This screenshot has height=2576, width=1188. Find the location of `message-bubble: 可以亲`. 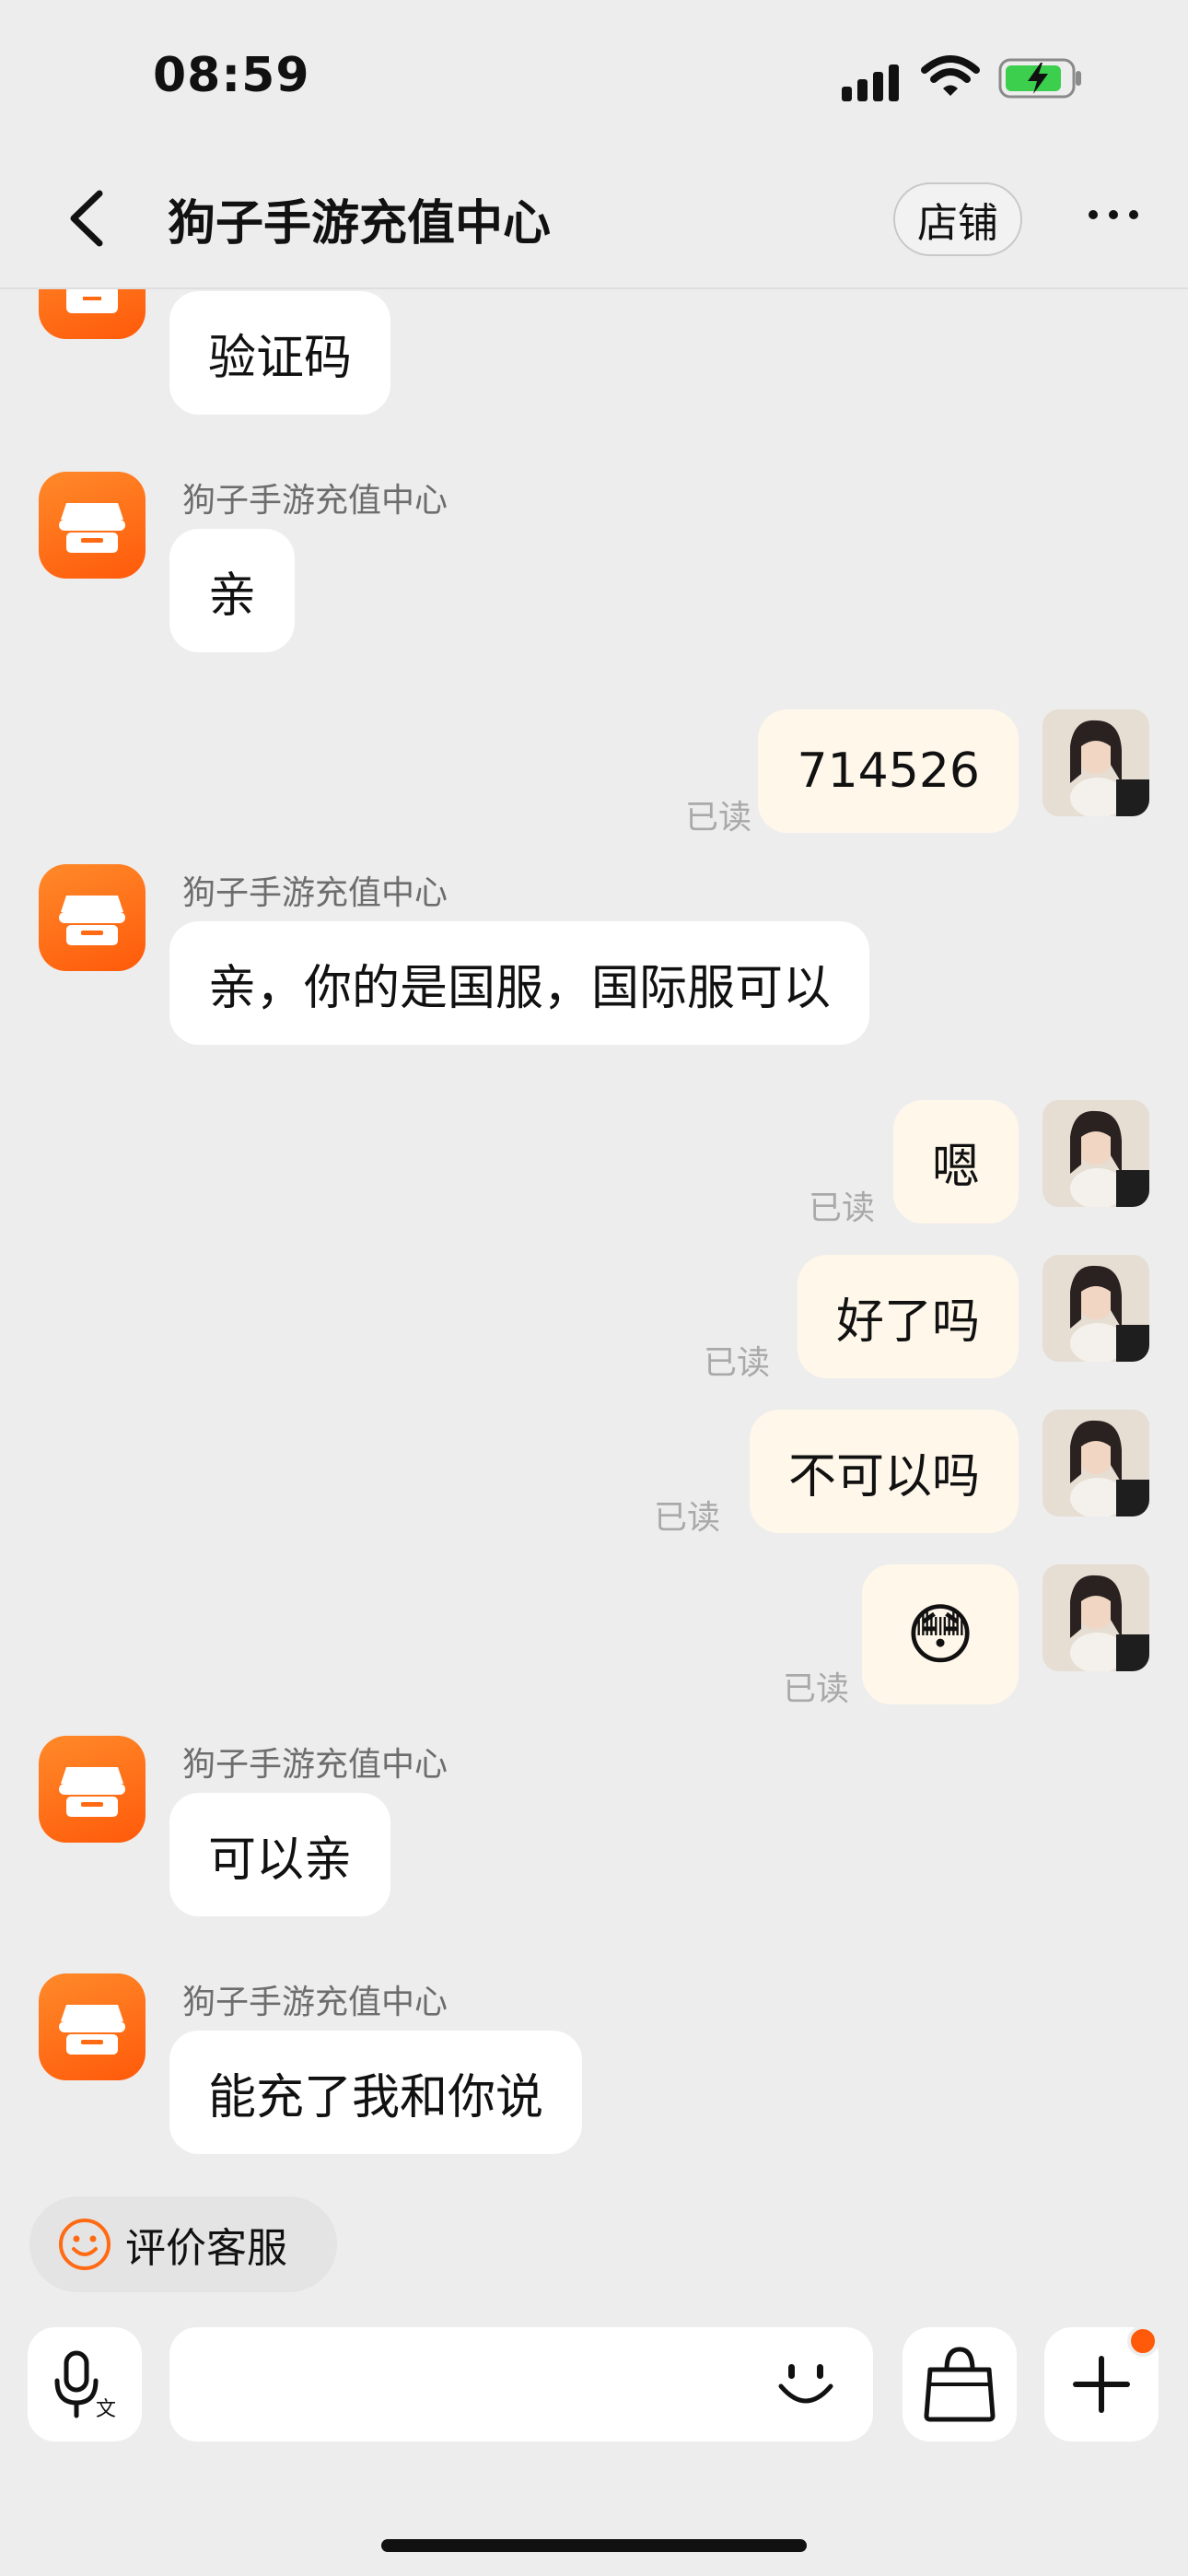

message-bubble: 可以亲 is located at coordinates (280, 1854).